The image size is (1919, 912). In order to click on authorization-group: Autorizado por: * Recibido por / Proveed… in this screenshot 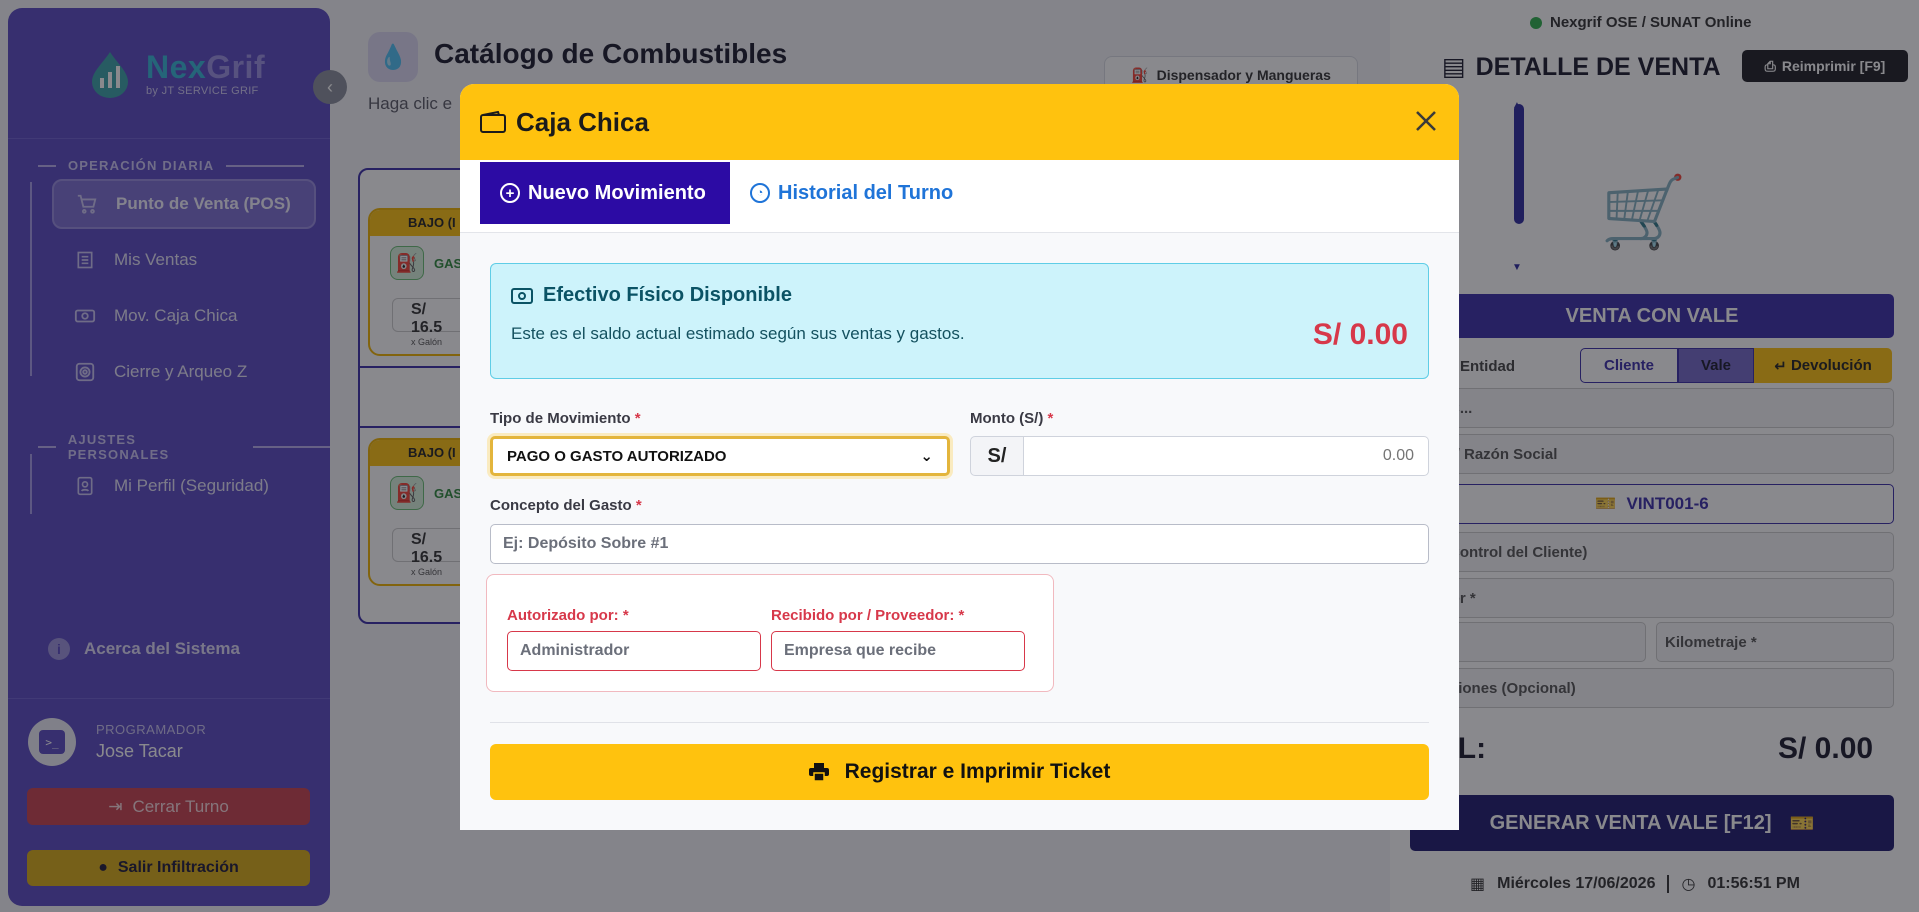, I will do `click(770, 633)`.